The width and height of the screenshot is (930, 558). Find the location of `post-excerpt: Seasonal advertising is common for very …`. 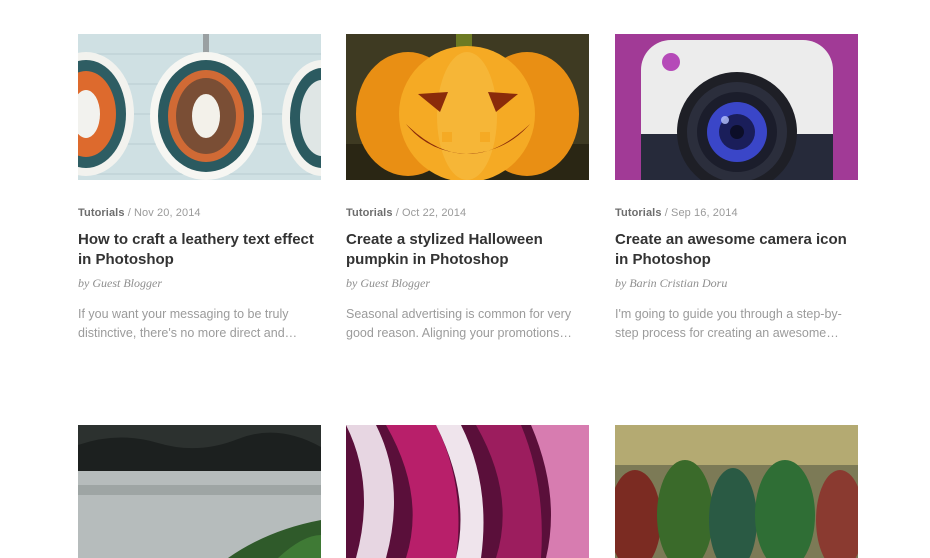

post-excerpt: Seasonal advertising is common for very … is located at coordinates (459, 323).